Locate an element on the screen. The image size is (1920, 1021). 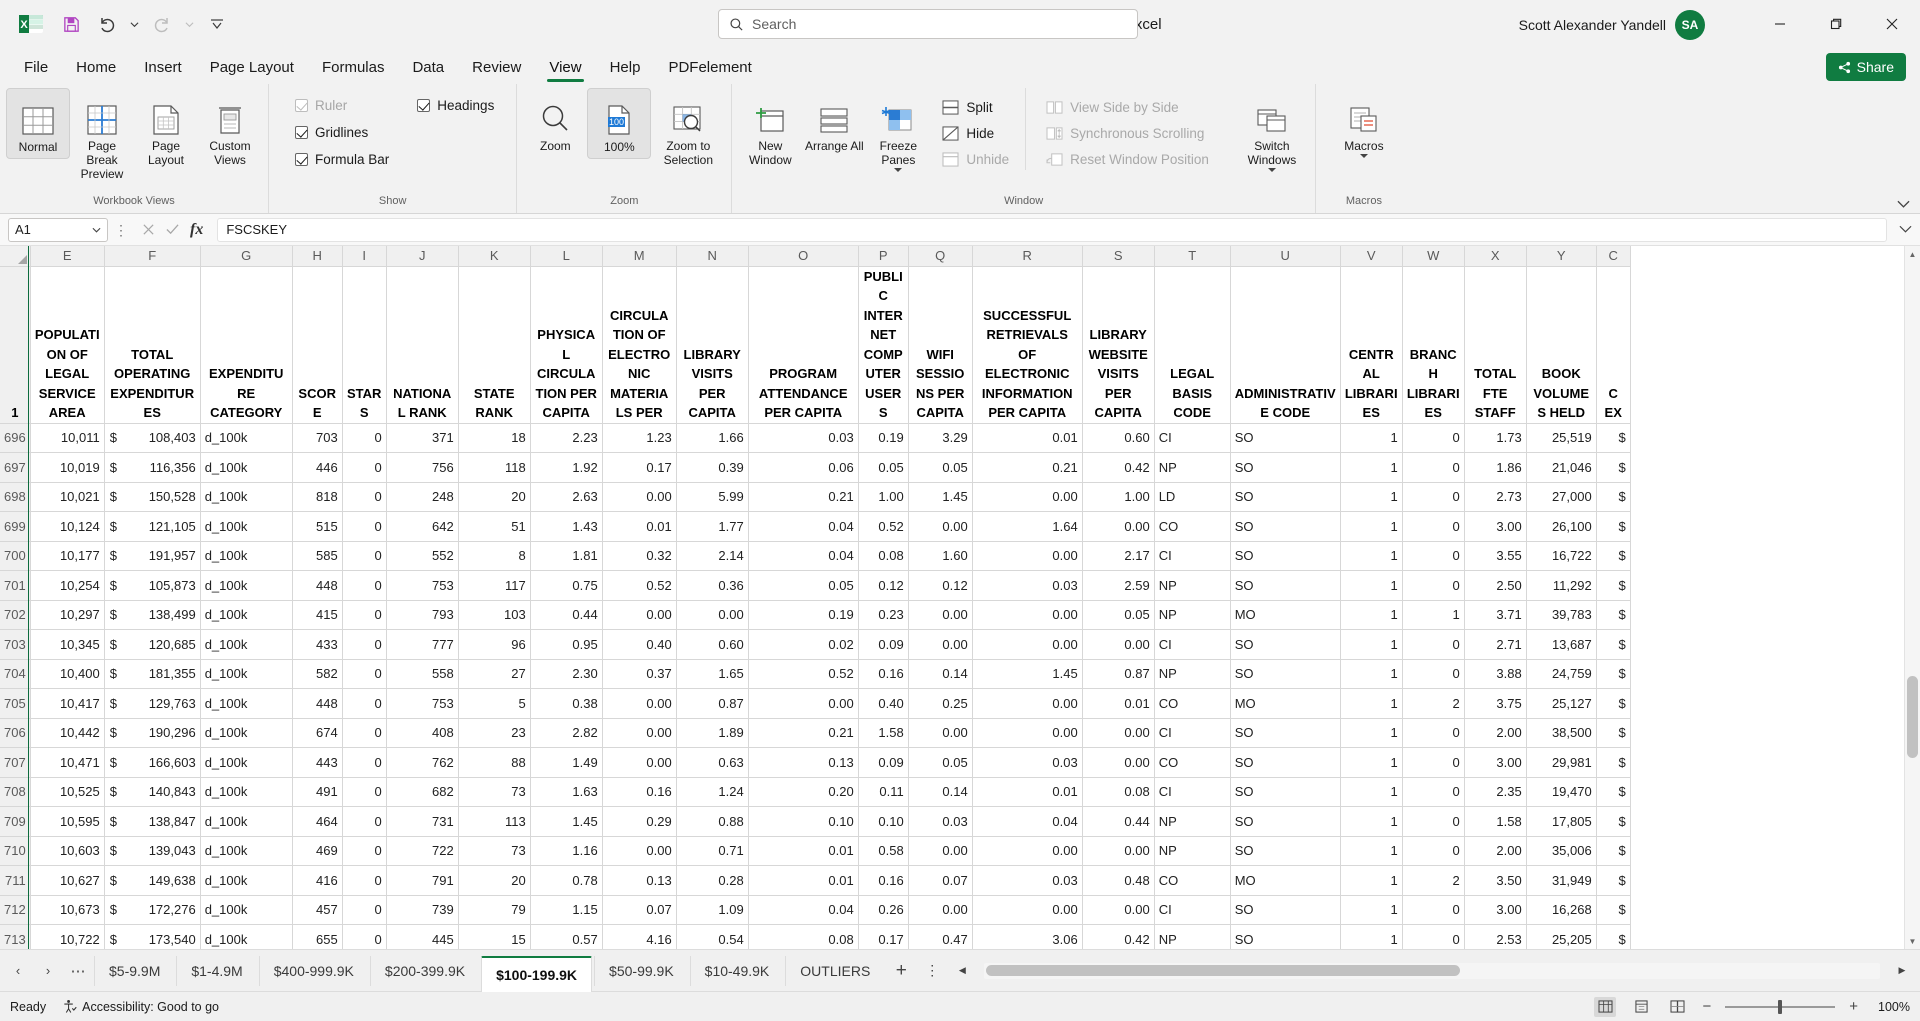
cell: 0.60 is located at coordinates (712, 644).